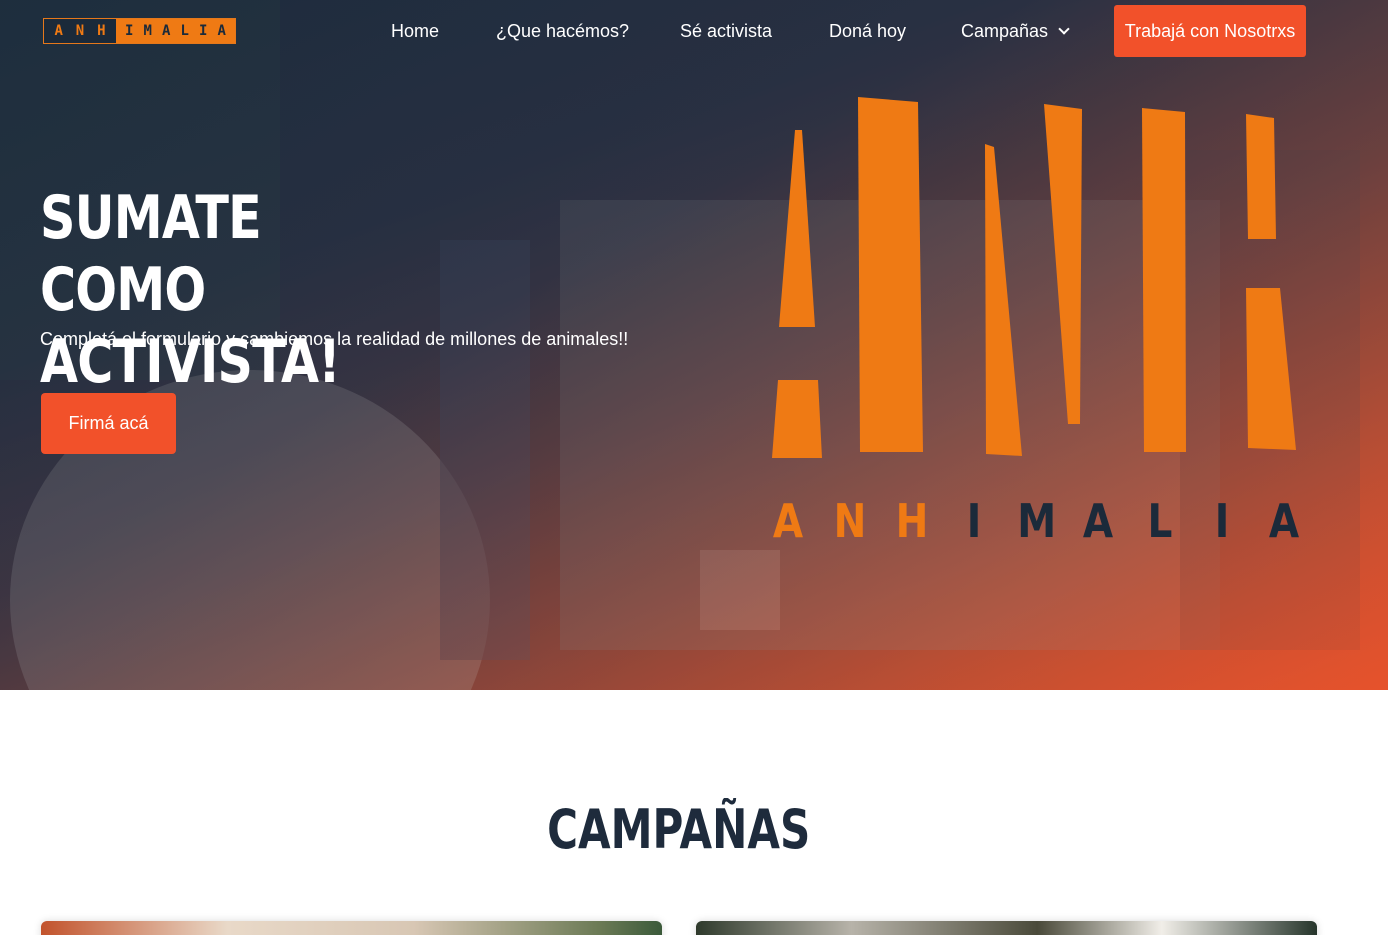 The height and width of the screenshot is (935, 1388). I want to click on nav-item-home: Home, so click(415, 31).